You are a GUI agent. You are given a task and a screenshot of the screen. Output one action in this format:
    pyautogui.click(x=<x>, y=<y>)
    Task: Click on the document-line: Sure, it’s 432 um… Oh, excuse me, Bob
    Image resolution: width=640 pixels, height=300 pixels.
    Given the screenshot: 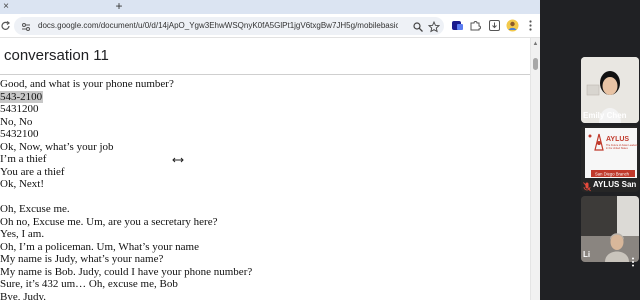 What is the action you would take?
    pyautogui.click(x=89, y=284)
    